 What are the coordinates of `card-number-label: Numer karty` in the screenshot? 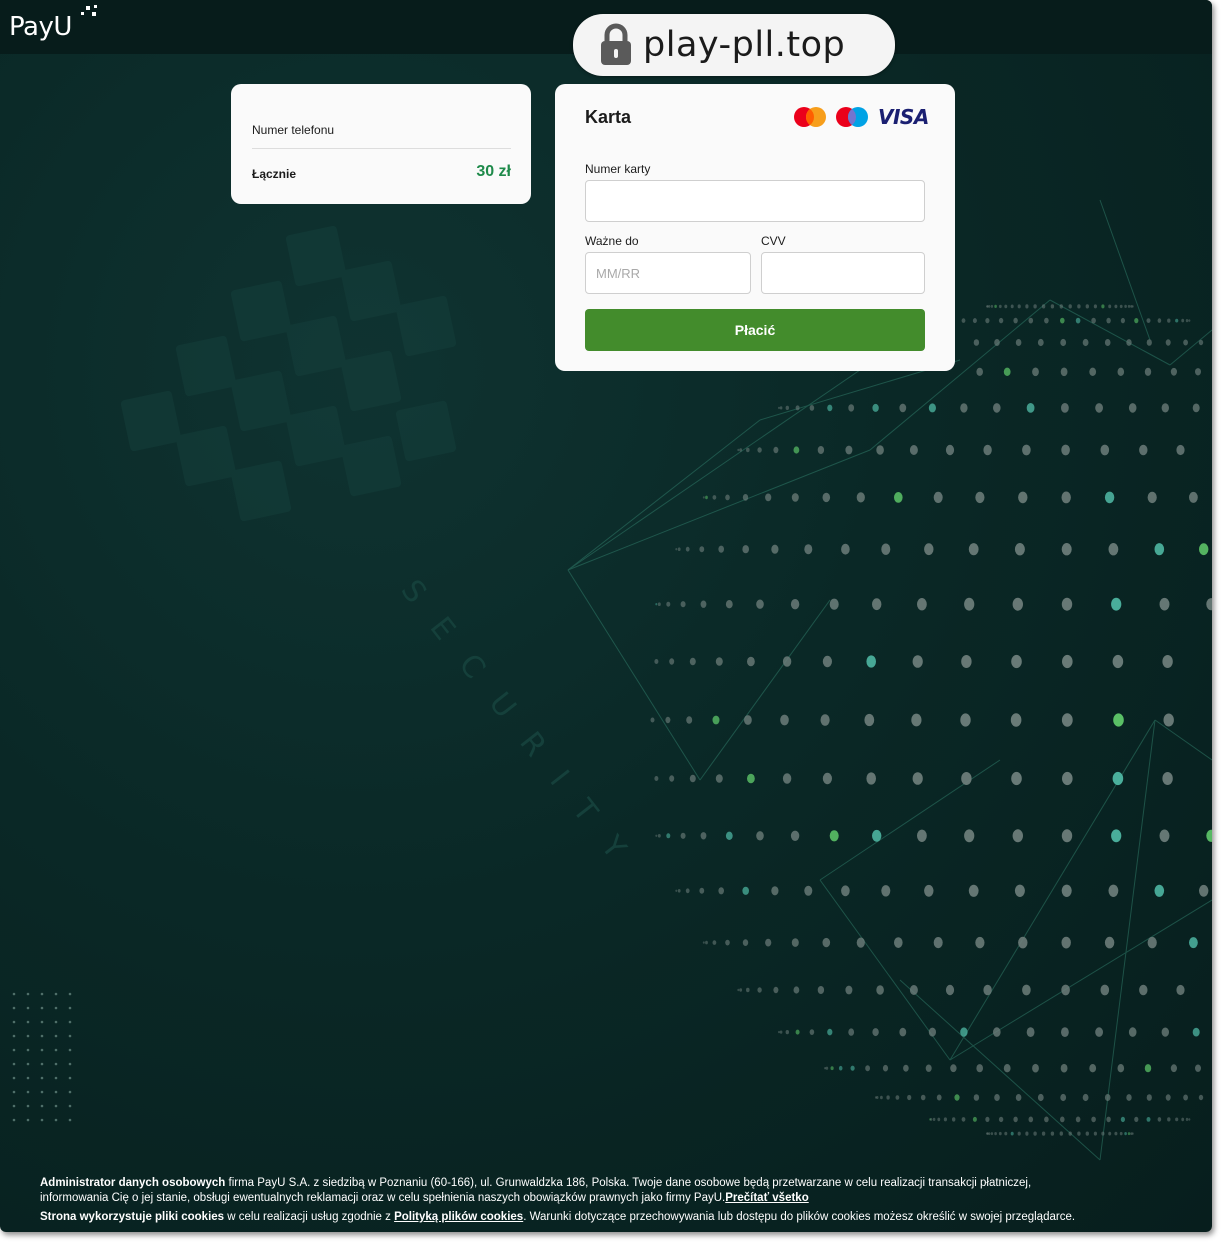 It's located at (618, 169).